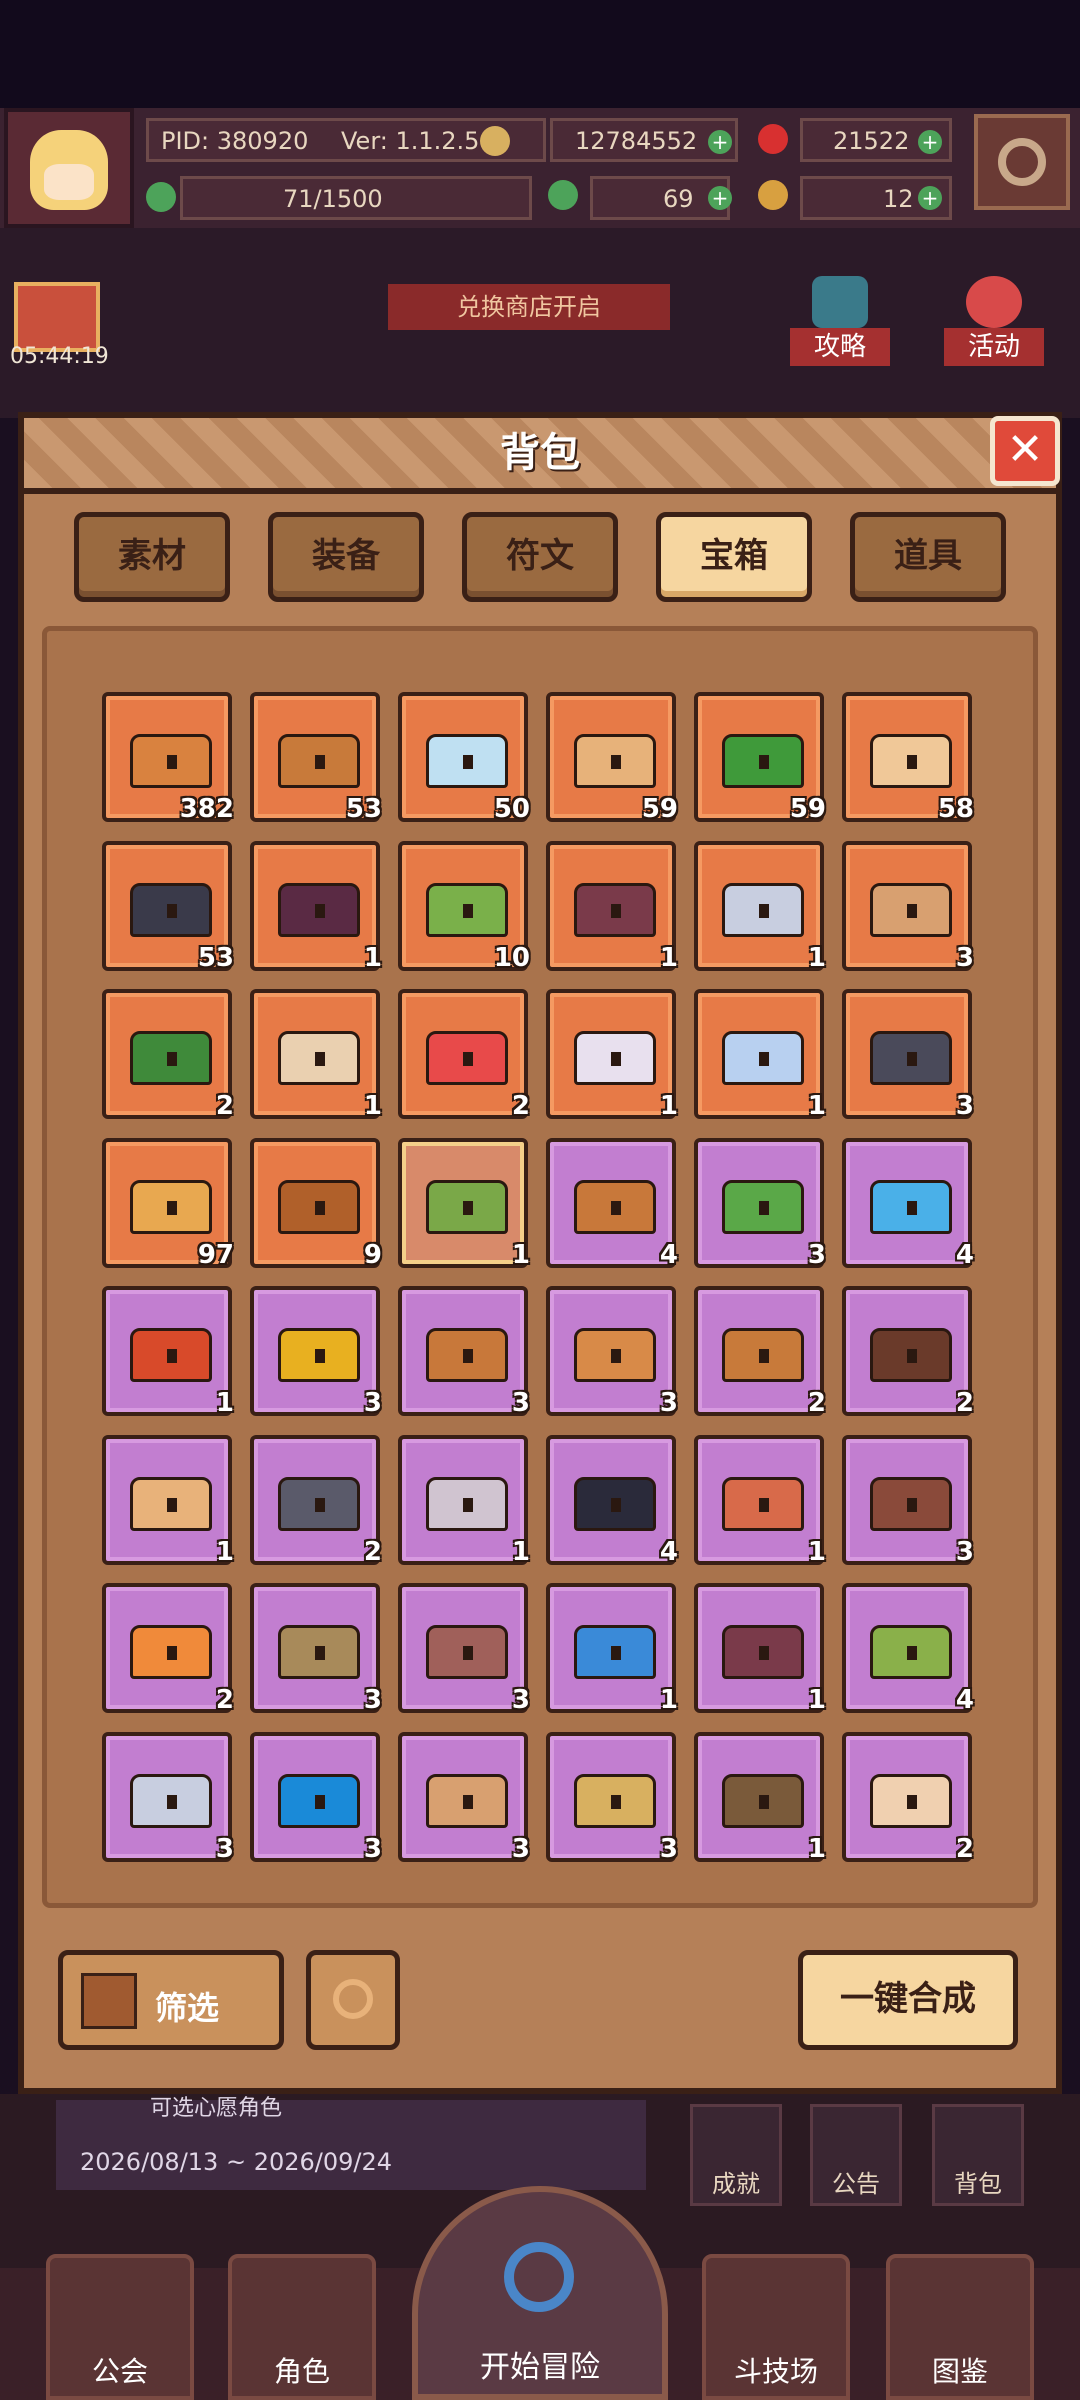 This screenshot has height=2400, width=1080. What do you see at coordinates (540, 557) in the screenshot?
I see `tab-runes: 符文` at bounding box center [540, 557].